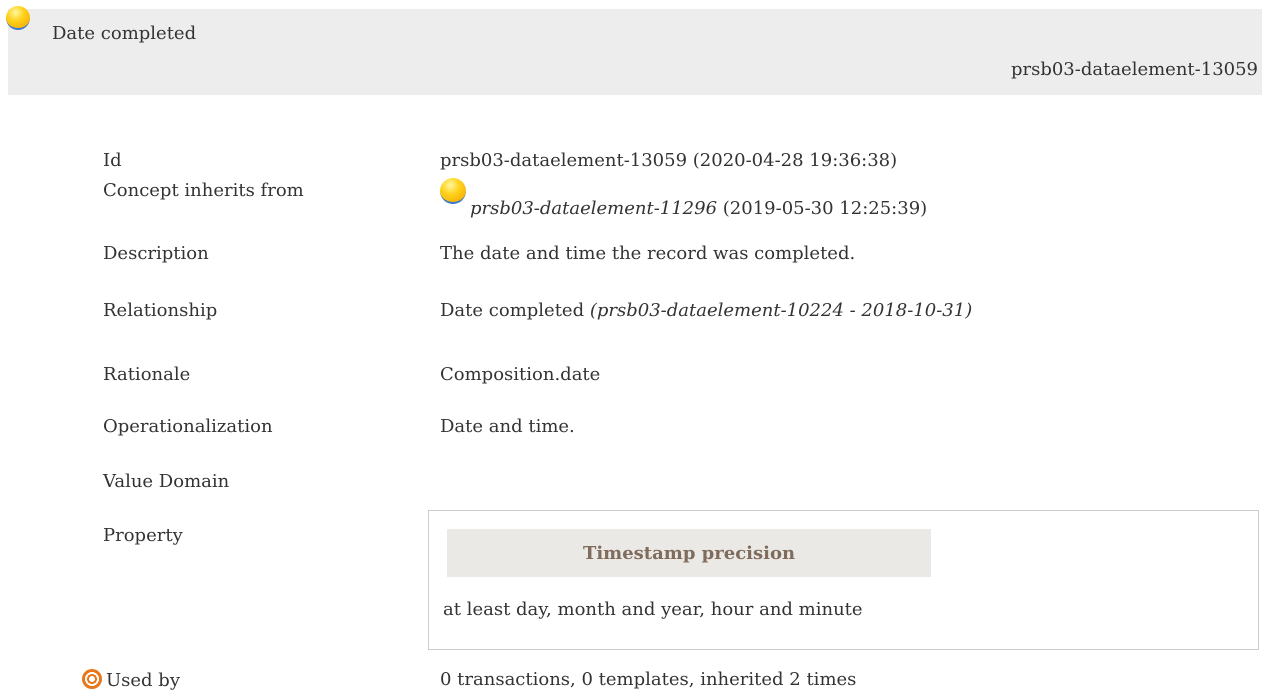  I want to click on inherited-concept-icon, so click(453, 191).